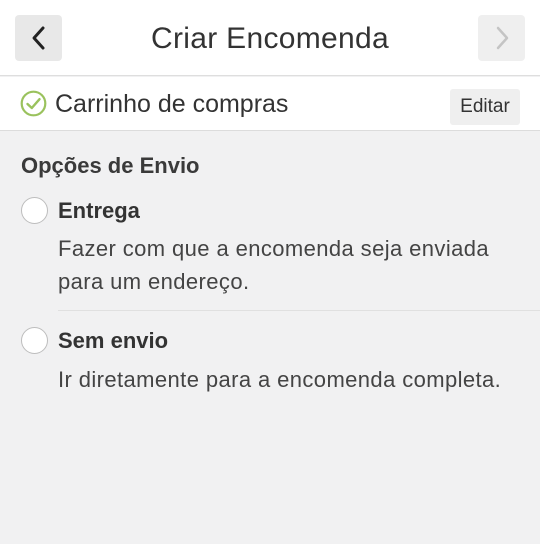 This screenshot has height=544, width=540. What do you see at coordinates (485, 107) in the screenshot?
I see `edit-button: Editar` at bounding box center [485, 107].